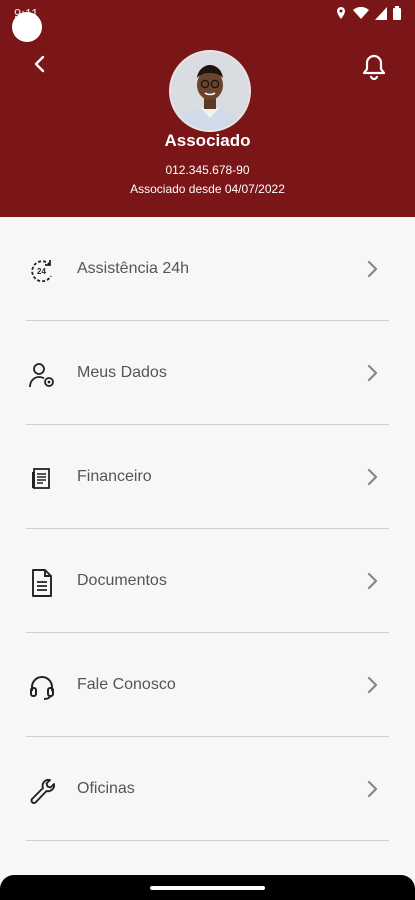  What do you see at coordinates (42, 583) in the screenshot?
I see `document-icon` at bounding box center [42, 583].